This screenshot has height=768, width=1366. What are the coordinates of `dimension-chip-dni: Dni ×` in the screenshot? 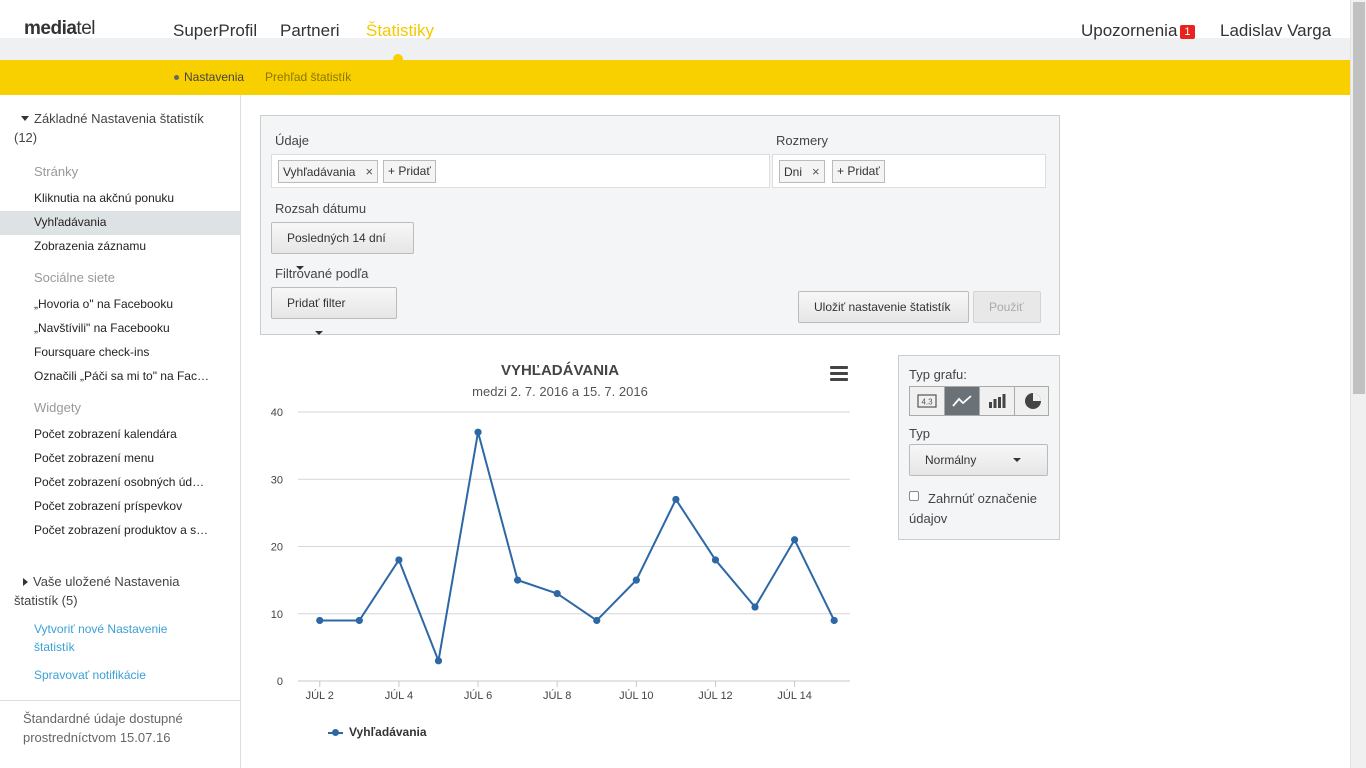 It's located at (802, 171).